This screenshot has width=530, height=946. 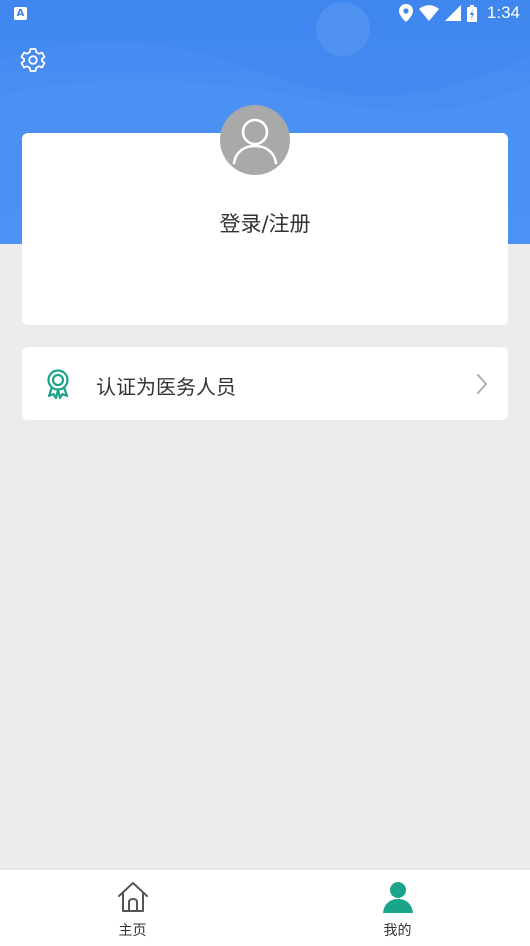 I want to click on gear-icon, so click(x=33, y=60).